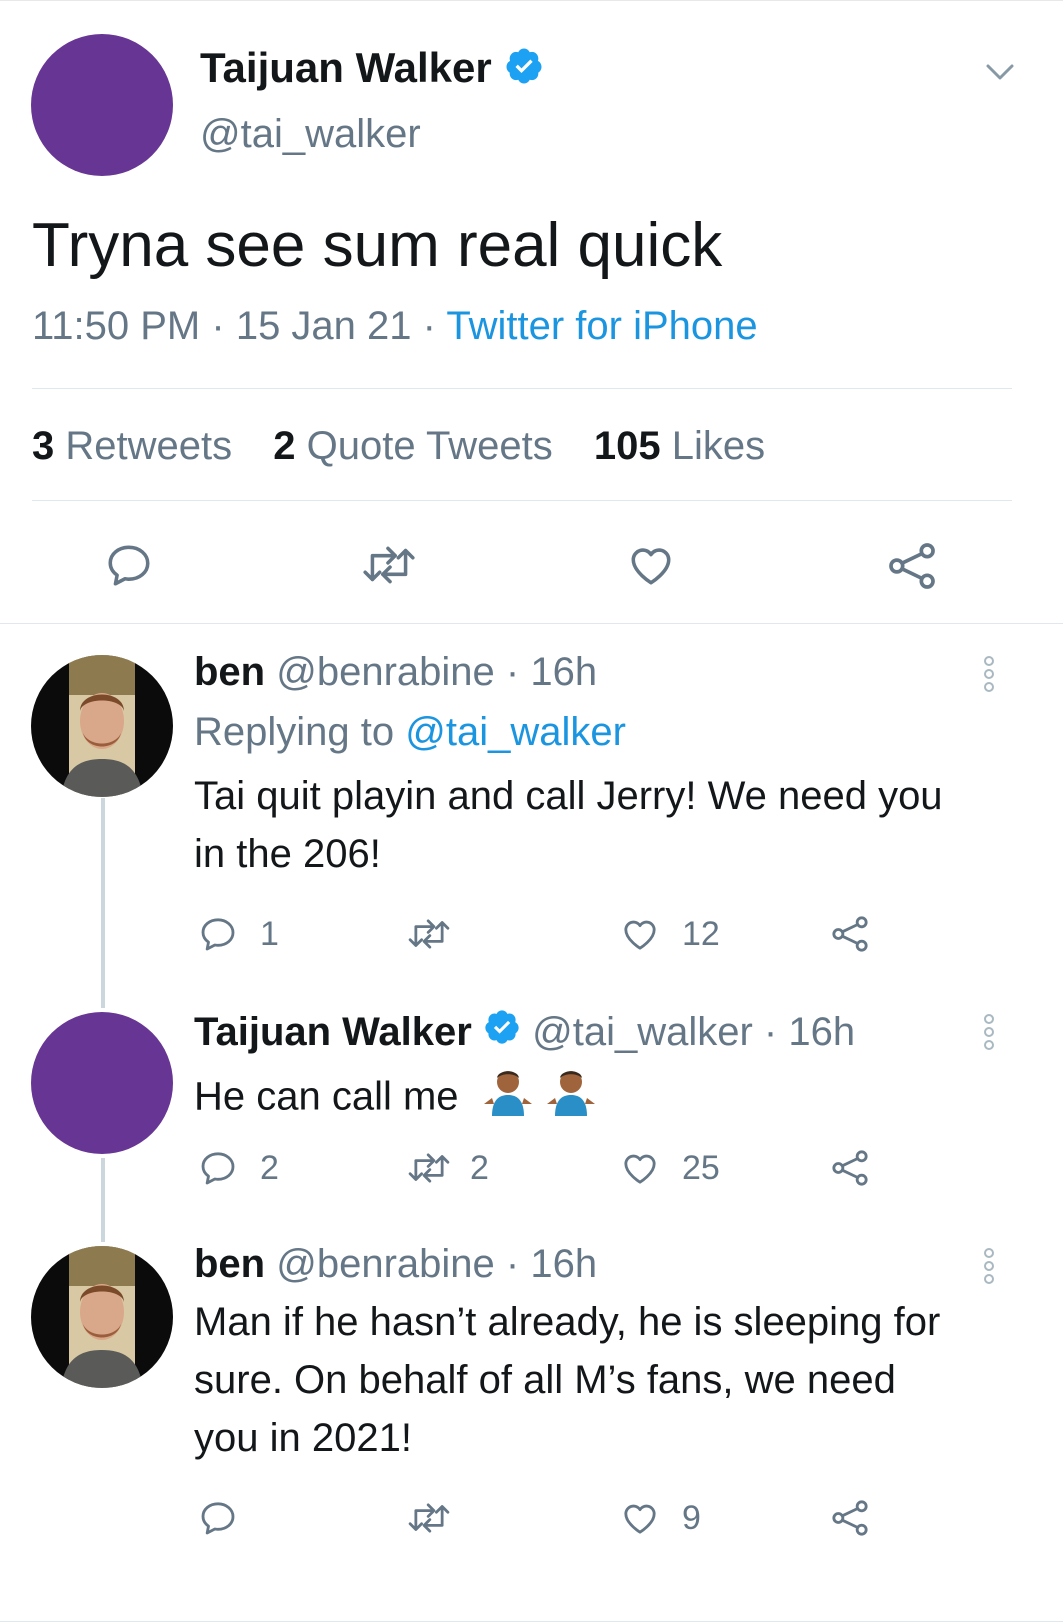 The image size is (1063, 1624). Describe the element at coordinates (284, 446) in the screenshot. I see `quotes-count: 2` at that location.